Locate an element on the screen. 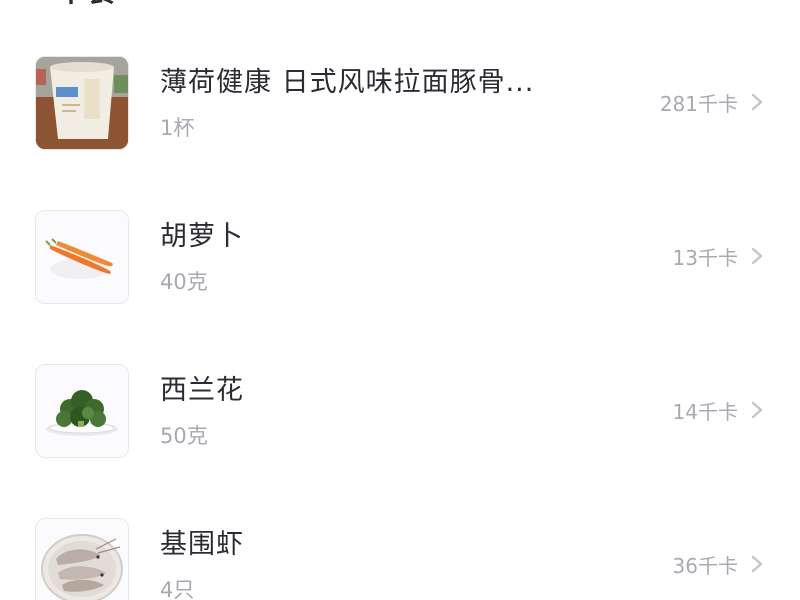 The height and width of the screenshot is (600, 800). carrot-image is located at coordinates (82, 257).